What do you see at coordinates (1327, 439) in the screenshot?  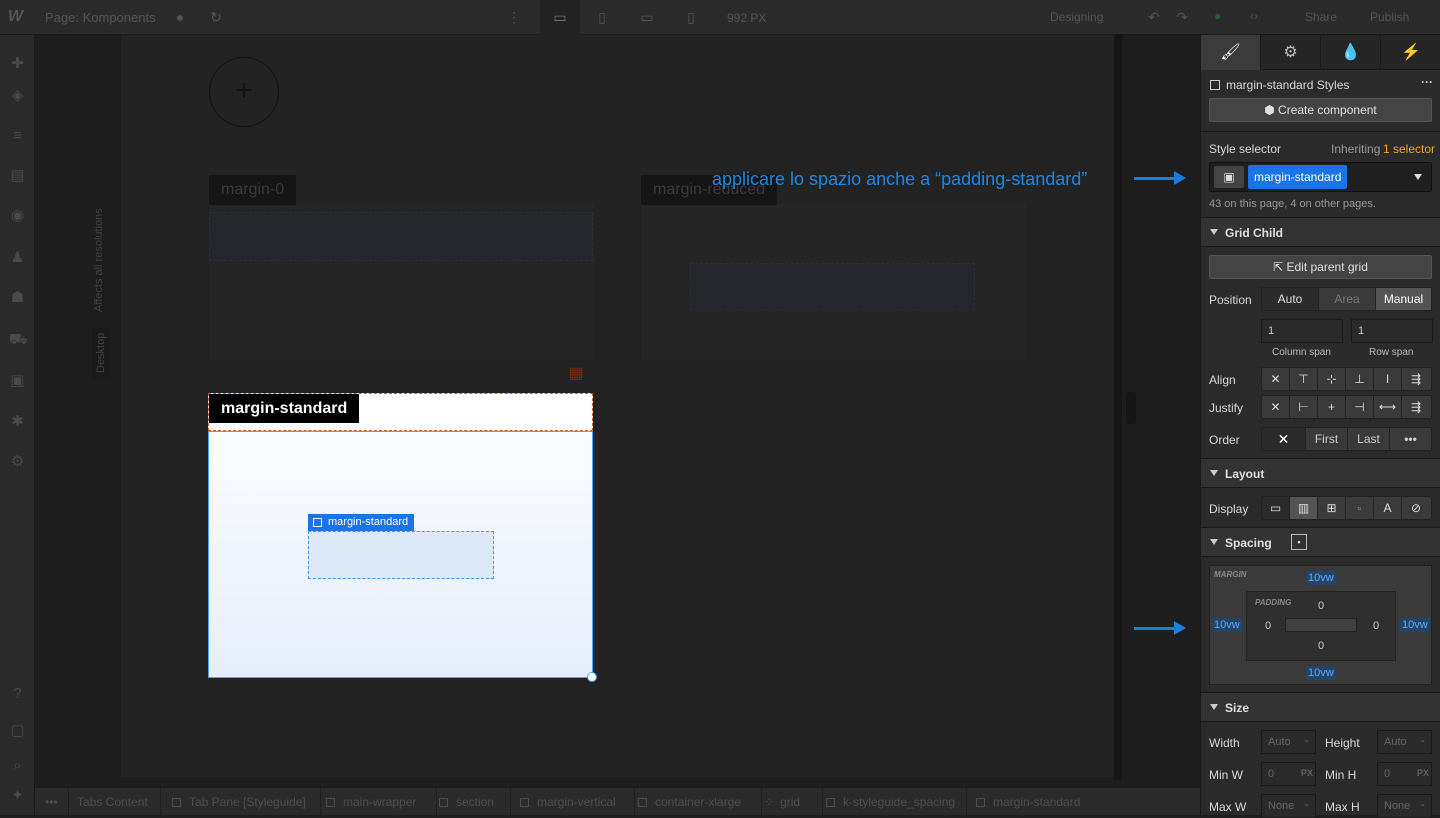 I see `order-first: First` at bounding box center [1327, 439].